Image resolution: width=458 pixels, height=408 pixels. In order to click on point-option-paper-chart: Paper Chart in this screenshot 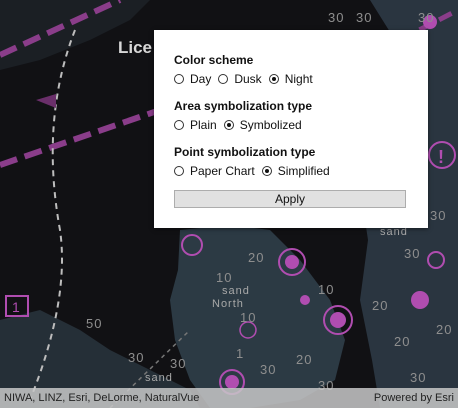, I will do `click(214, 171)`.